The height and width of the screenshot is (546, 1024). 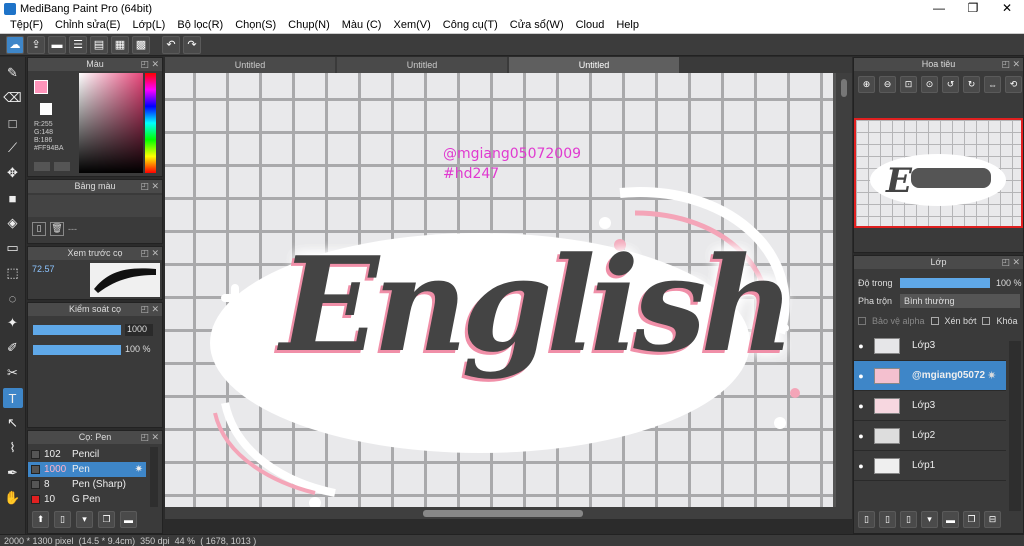 What do you see at coordinates (200, 25) in the screenshot?
I see `menu-filter: Bộ lọc(R)` at bounding box center [200, 25].